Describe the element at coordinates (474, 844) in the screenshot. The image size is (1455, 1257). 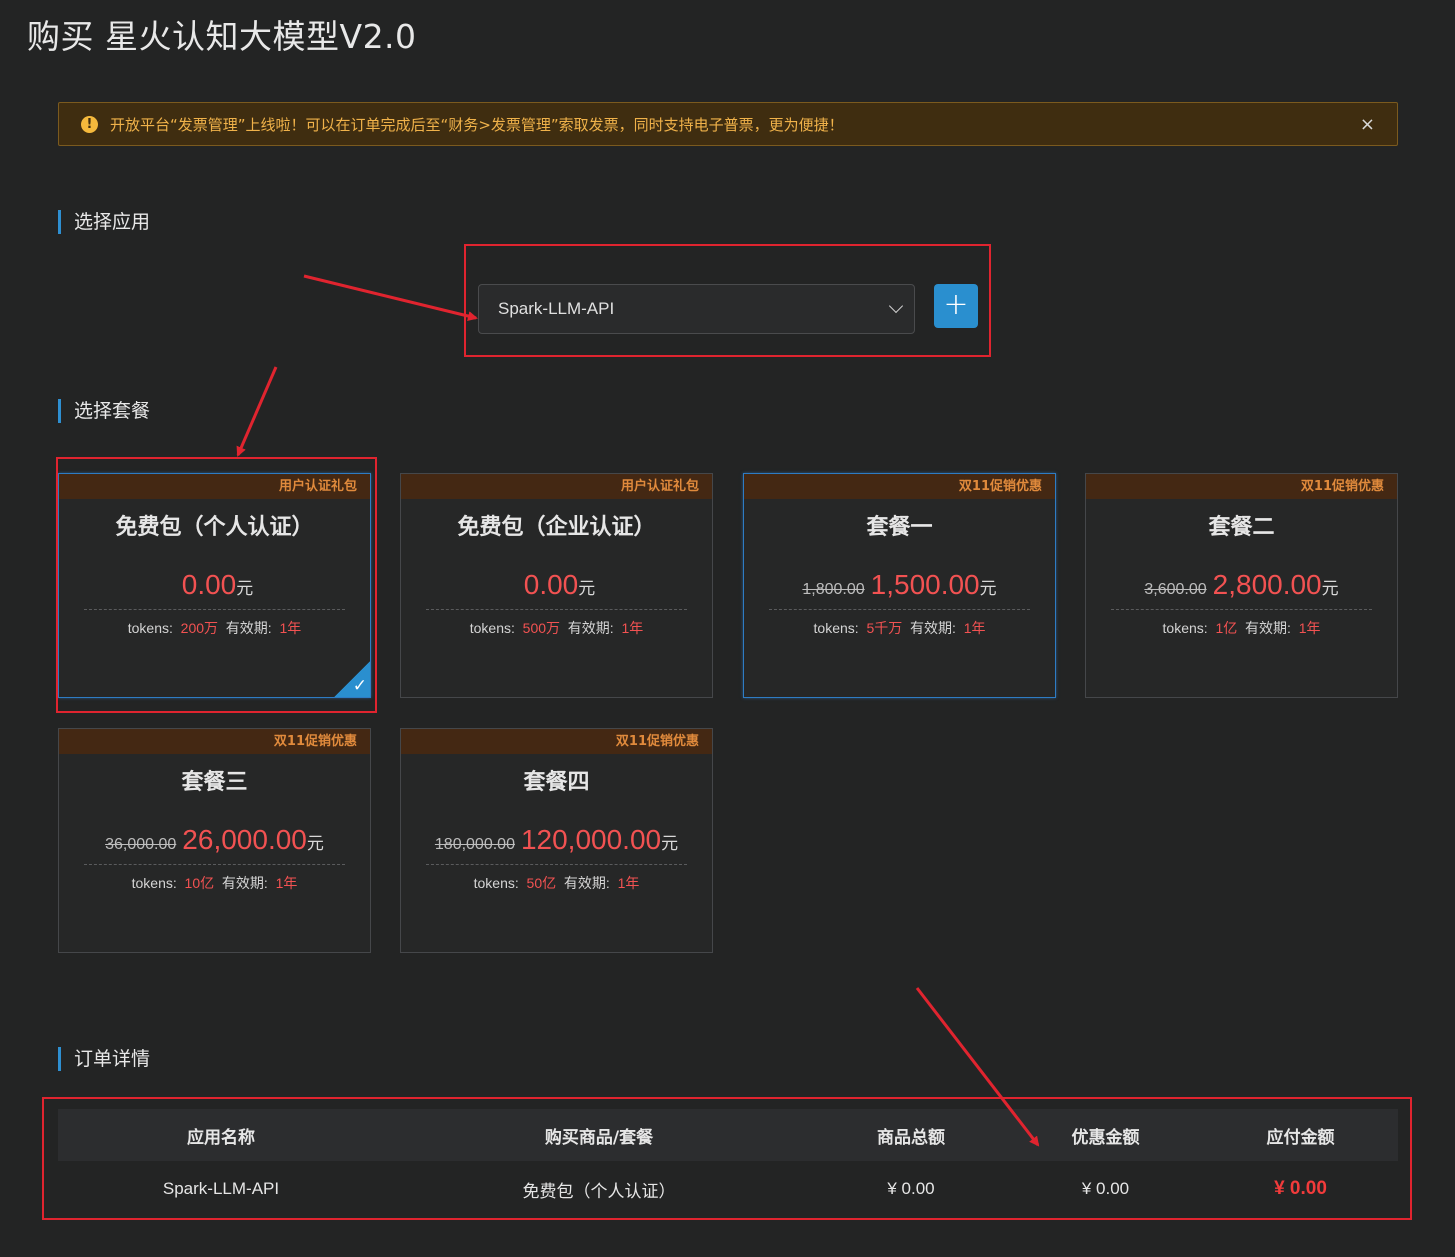
I see `package-orig-price: 180,000.00` at that location.